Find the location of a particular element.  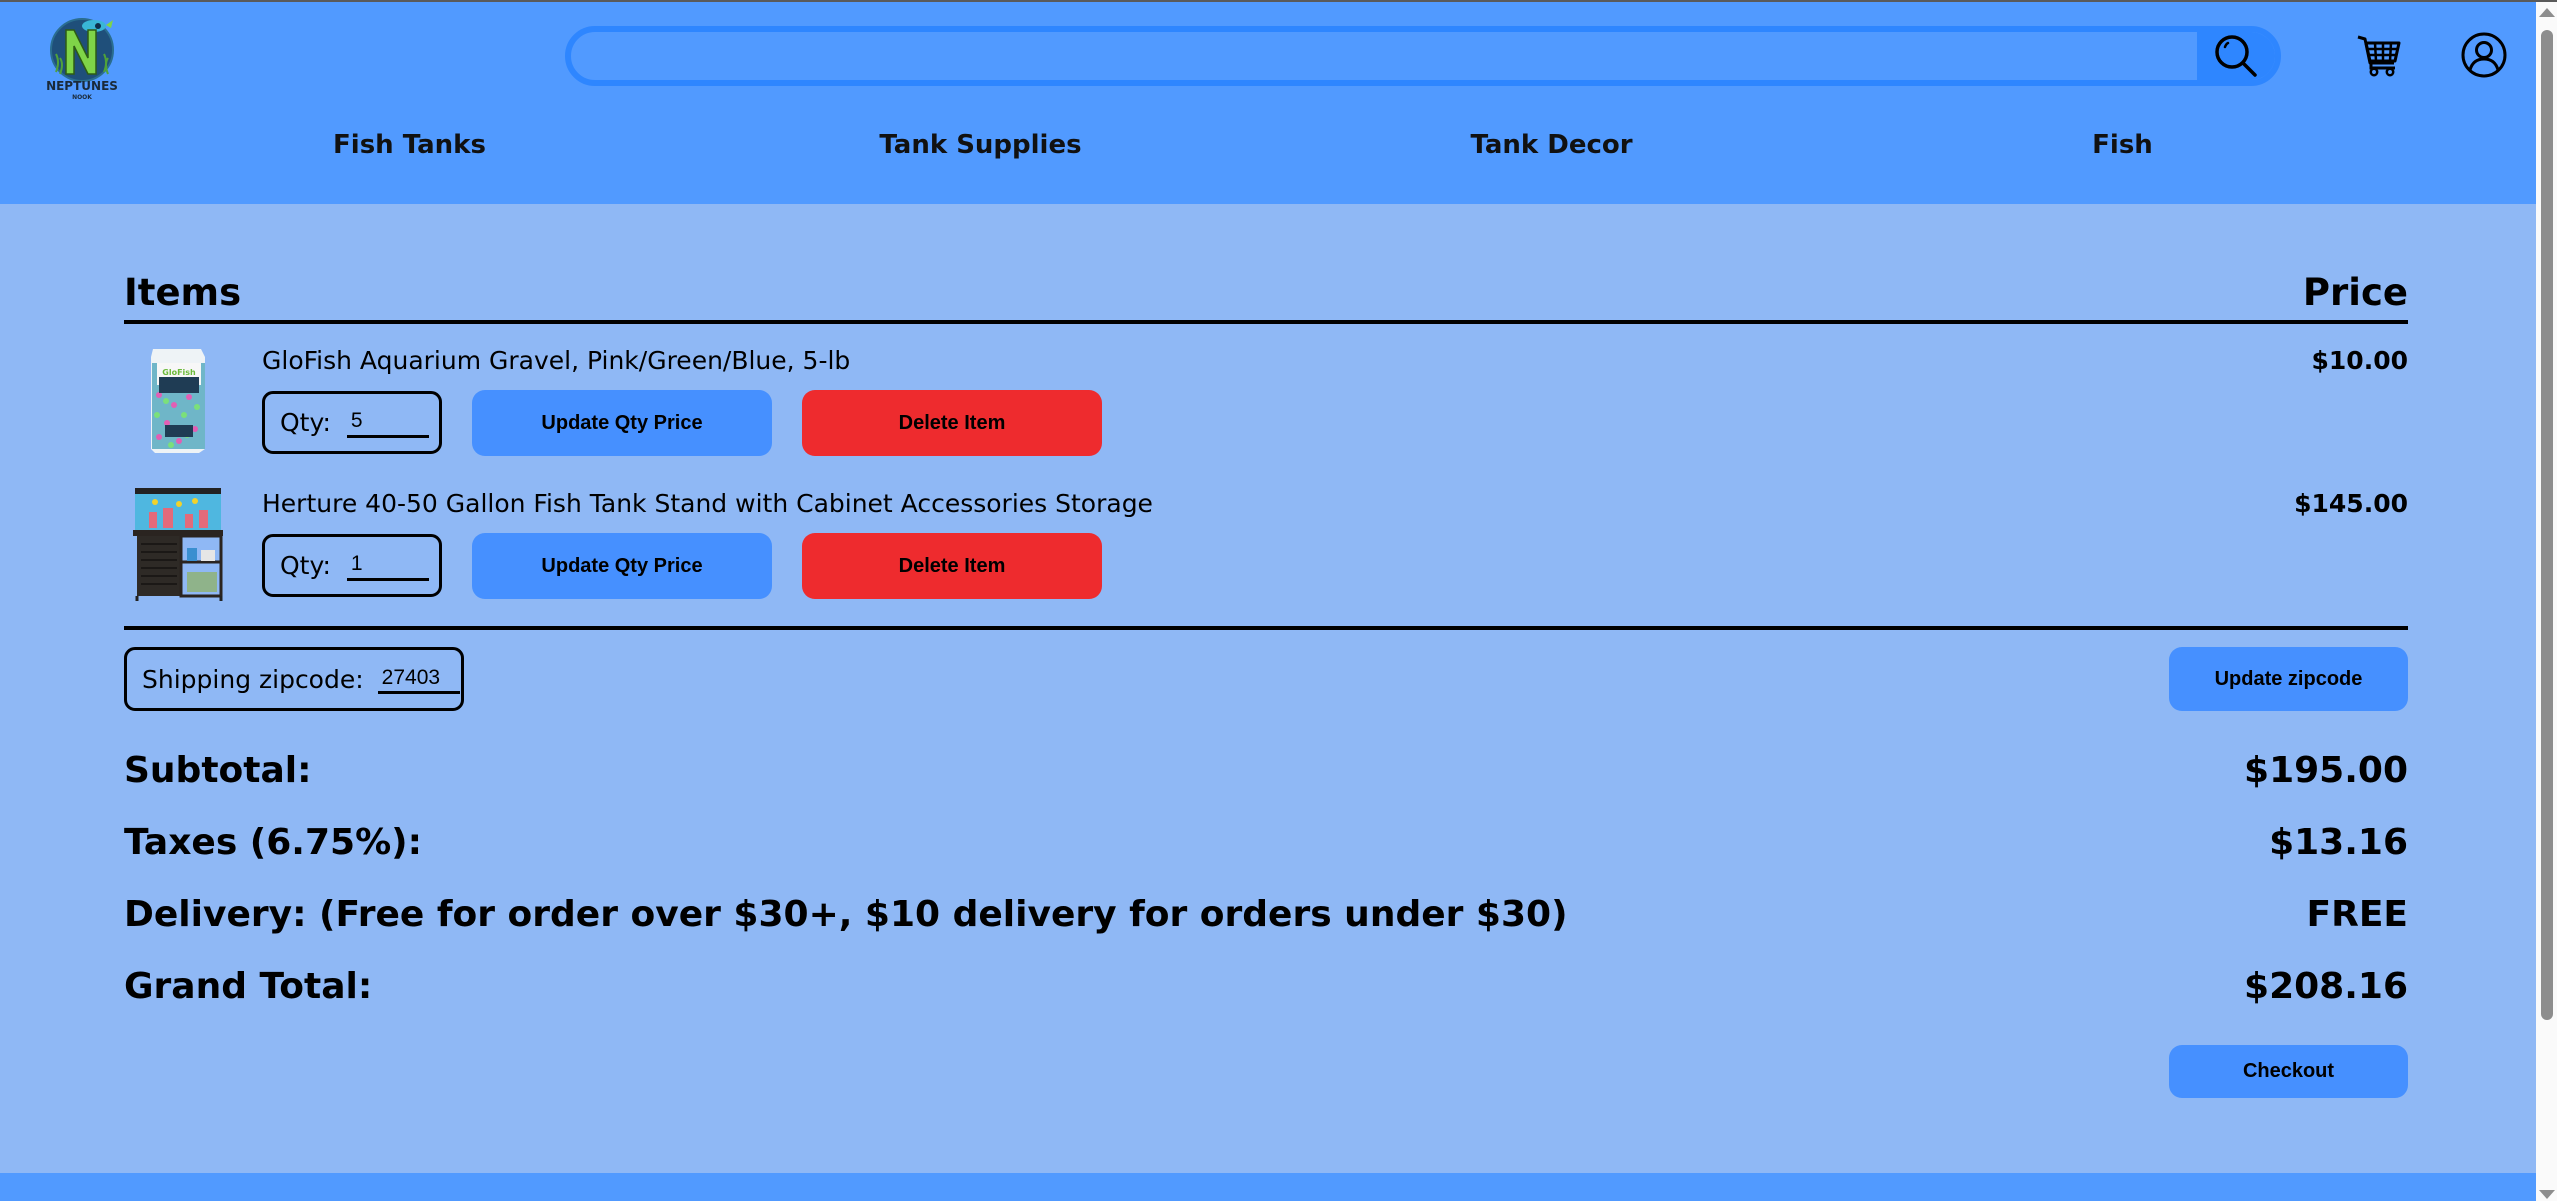

window-top-border is located at coordinates (1278, 1).